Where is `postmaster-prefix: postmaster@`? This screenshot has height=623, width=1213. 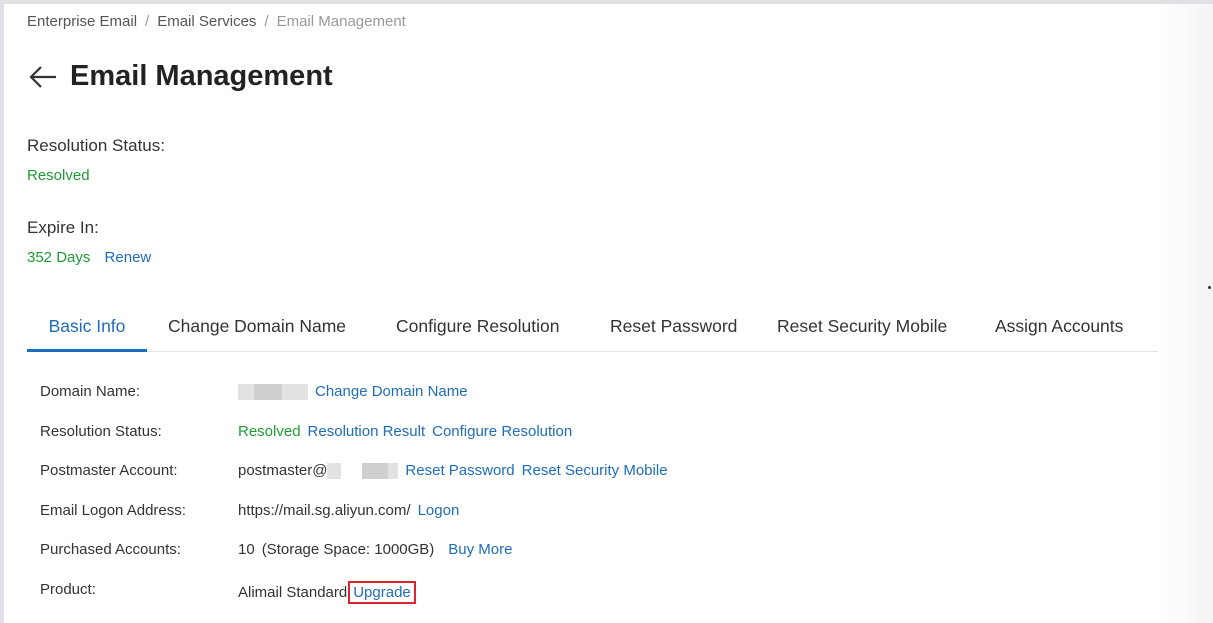
postmaster-prefix: postmaster@ is located at coordinates (283, 471).